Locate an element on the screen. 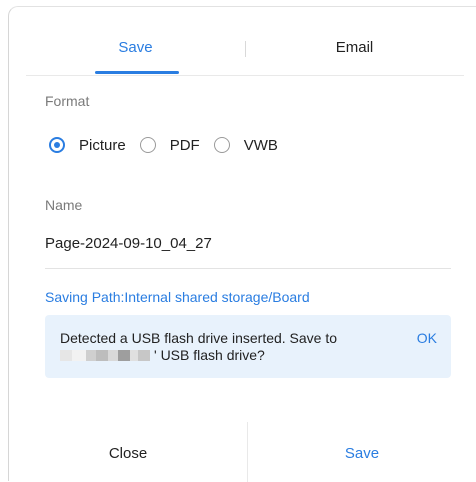  format-radio-group: Picture PDF VWB is located at coordinates (170, 145).